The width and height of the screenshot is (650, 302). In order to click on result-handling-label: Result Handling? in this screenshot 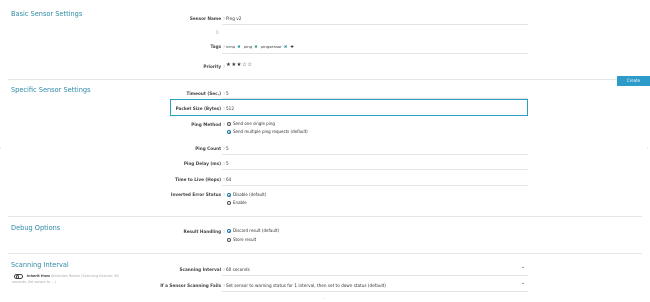, I will do `click(204, 231)`.